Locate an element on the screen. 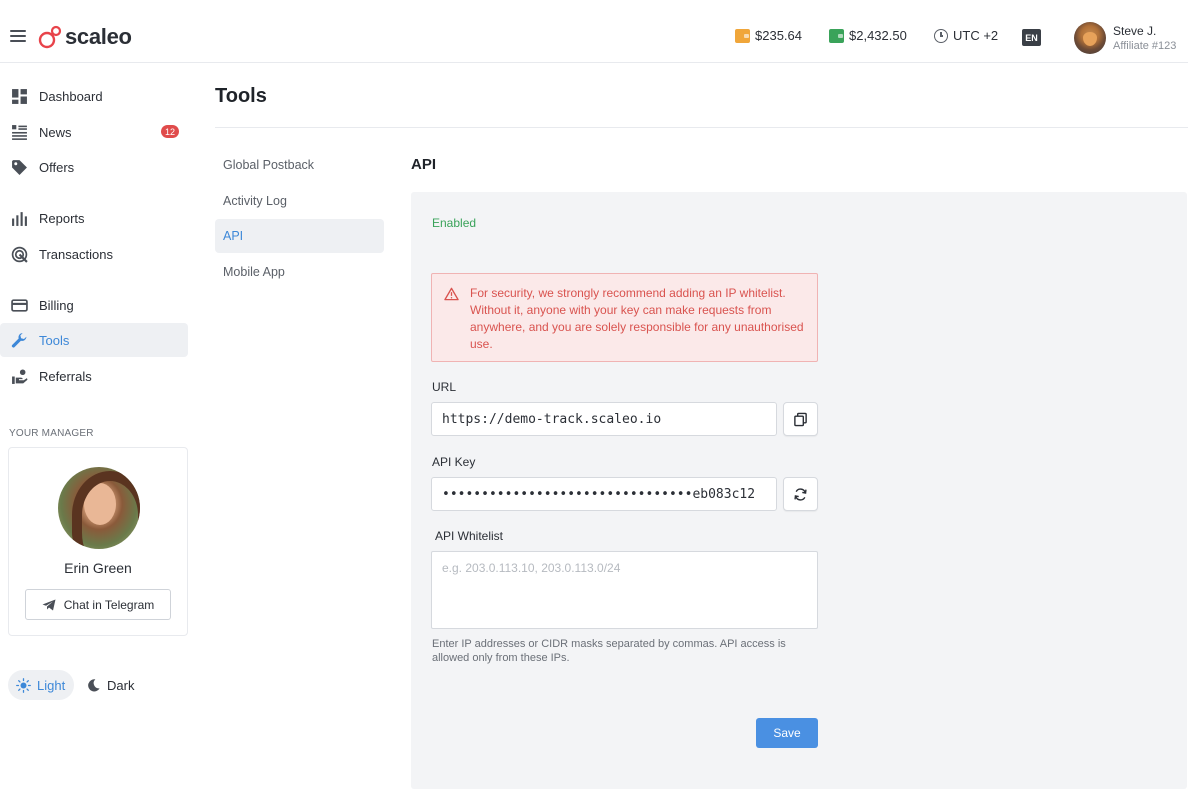  dashboard-icon is located at coordinates (19, 96).